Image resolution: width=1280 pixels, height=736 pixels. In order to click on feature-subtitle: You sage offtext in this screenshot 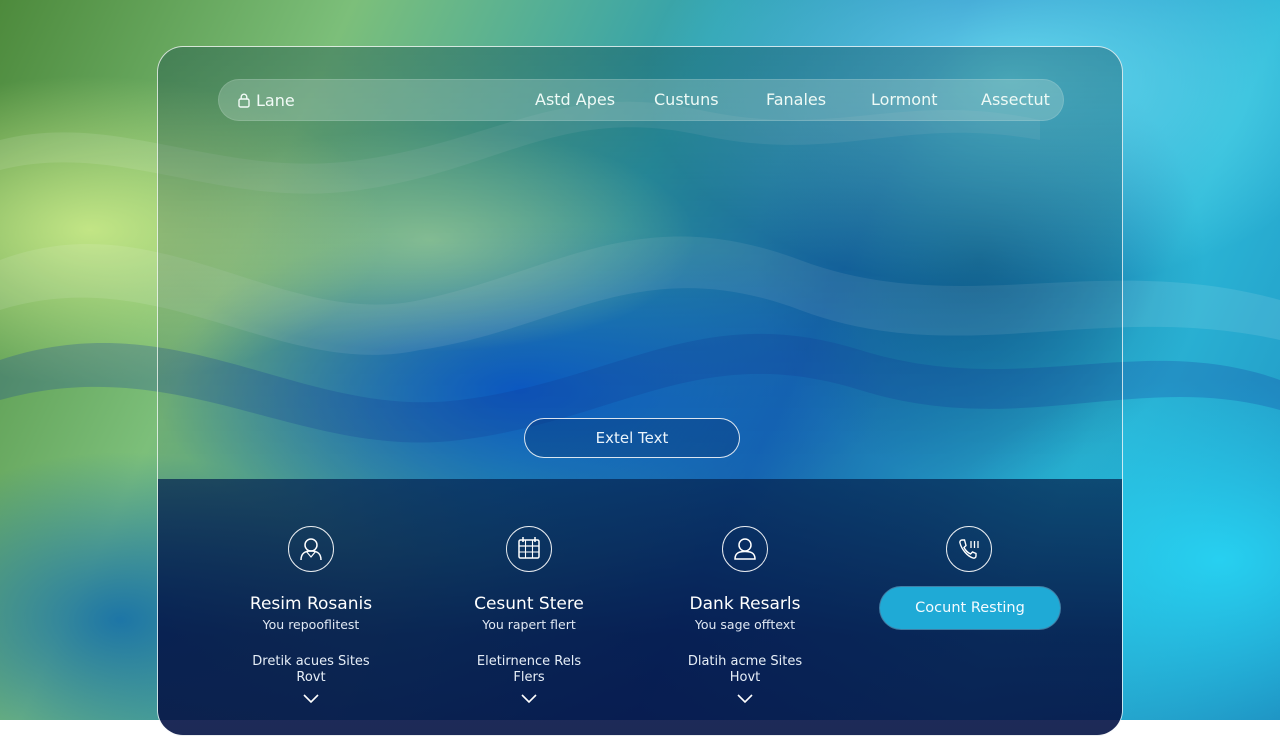, I will do `click(745, 624)`.